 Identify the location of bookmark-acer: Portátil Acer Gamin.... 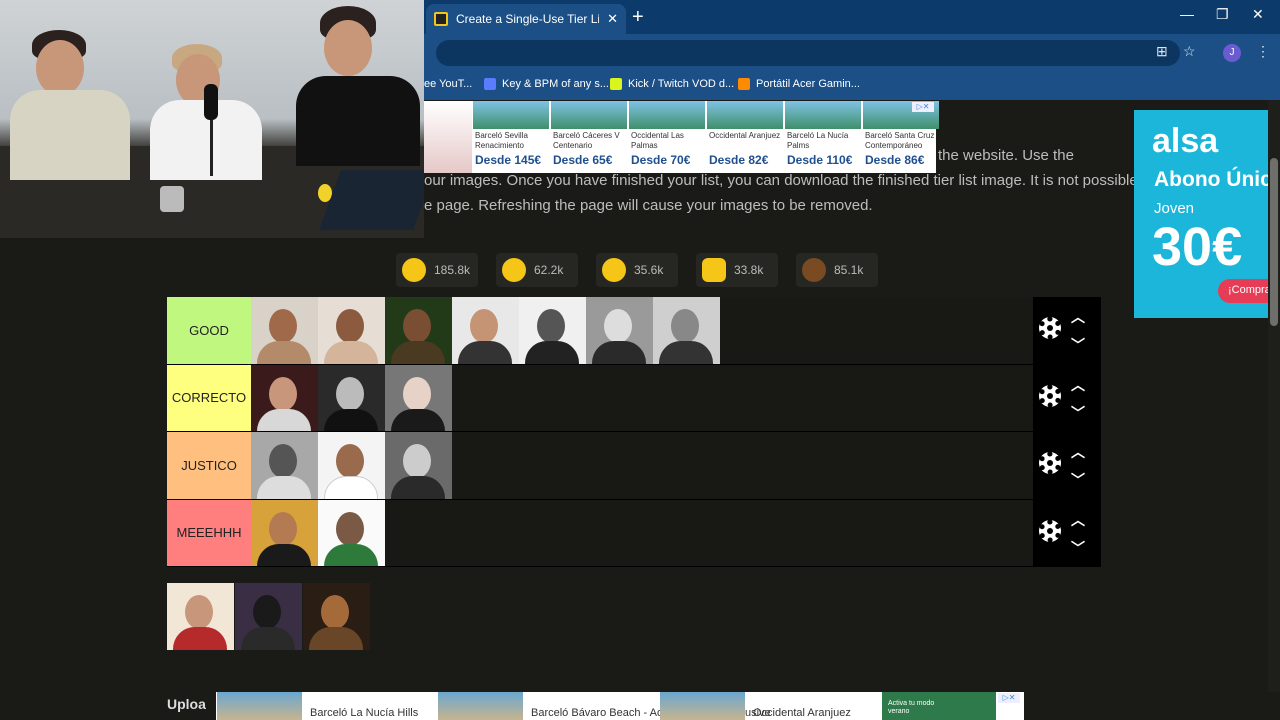
(799, 84).